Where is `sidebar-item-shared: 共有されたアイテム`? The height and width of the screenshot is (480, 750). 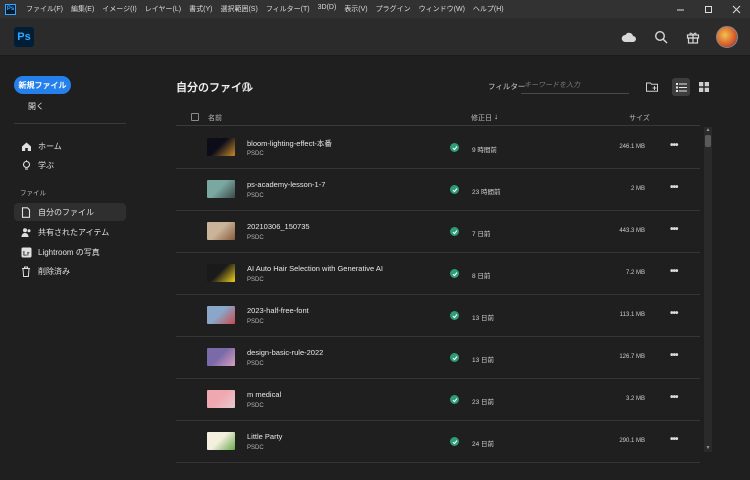
sidebar-item-shared: 共有されたアイテム is located at coordinates (70, 232).